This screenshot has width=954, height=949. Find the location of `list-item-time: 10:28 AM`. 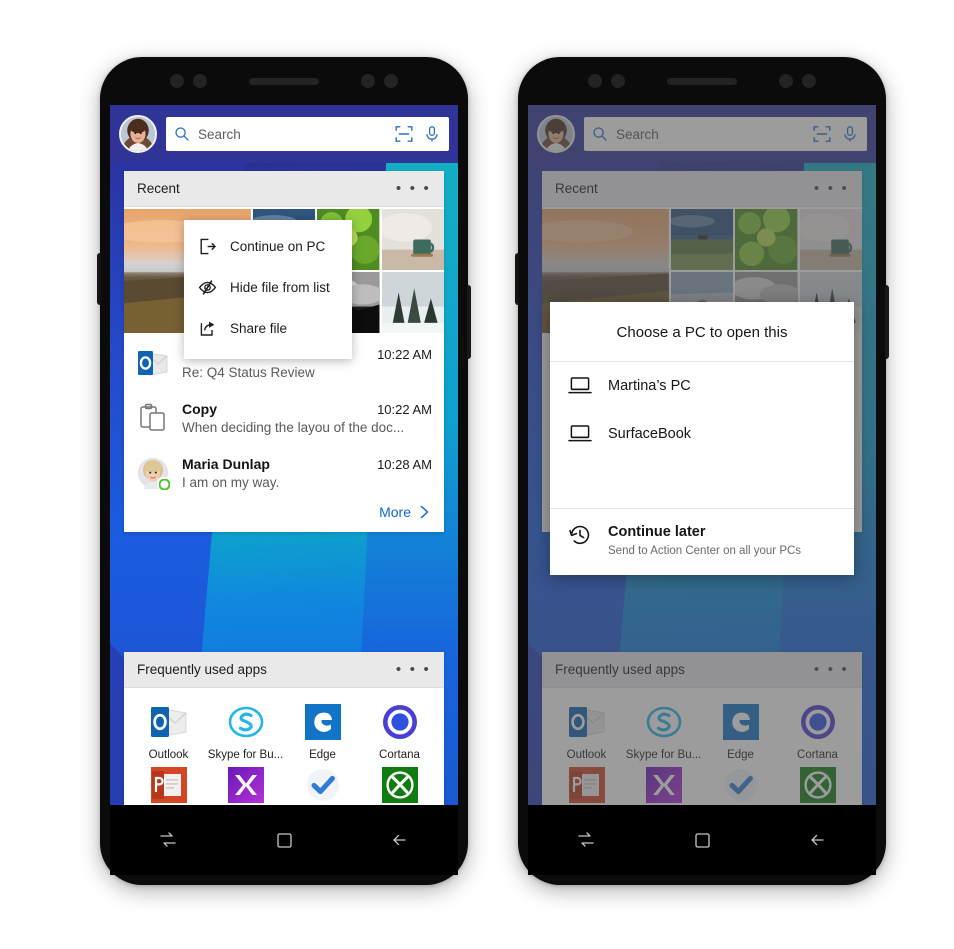

list-item-time: 10:28 AM is located at coordinates (404, 464).